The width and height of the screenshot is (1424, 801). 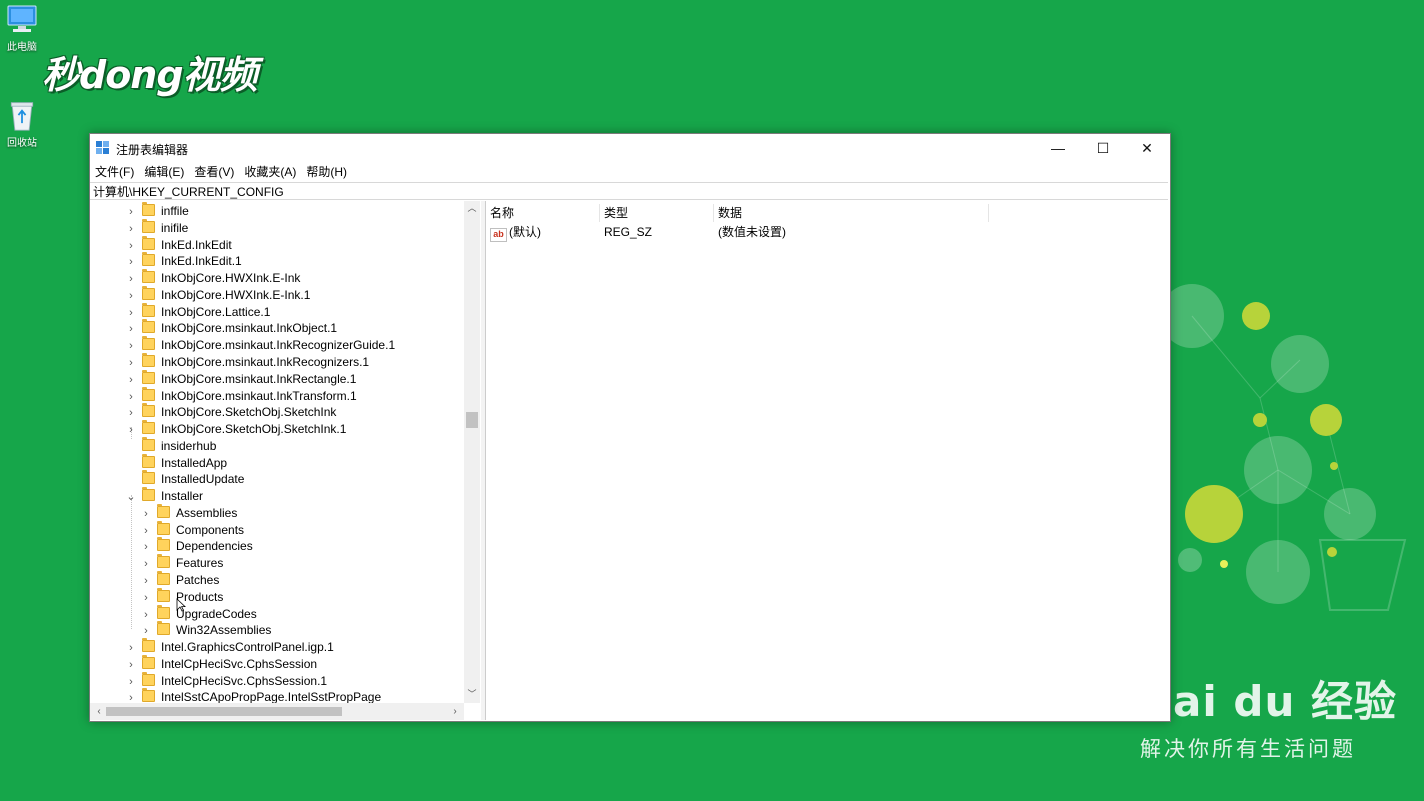 What do you see at coordinates (472, 452) in the screenshot?
I see `tree-vertical-scrollbar: ︿ ﹀` at bounding box center [472, 452].